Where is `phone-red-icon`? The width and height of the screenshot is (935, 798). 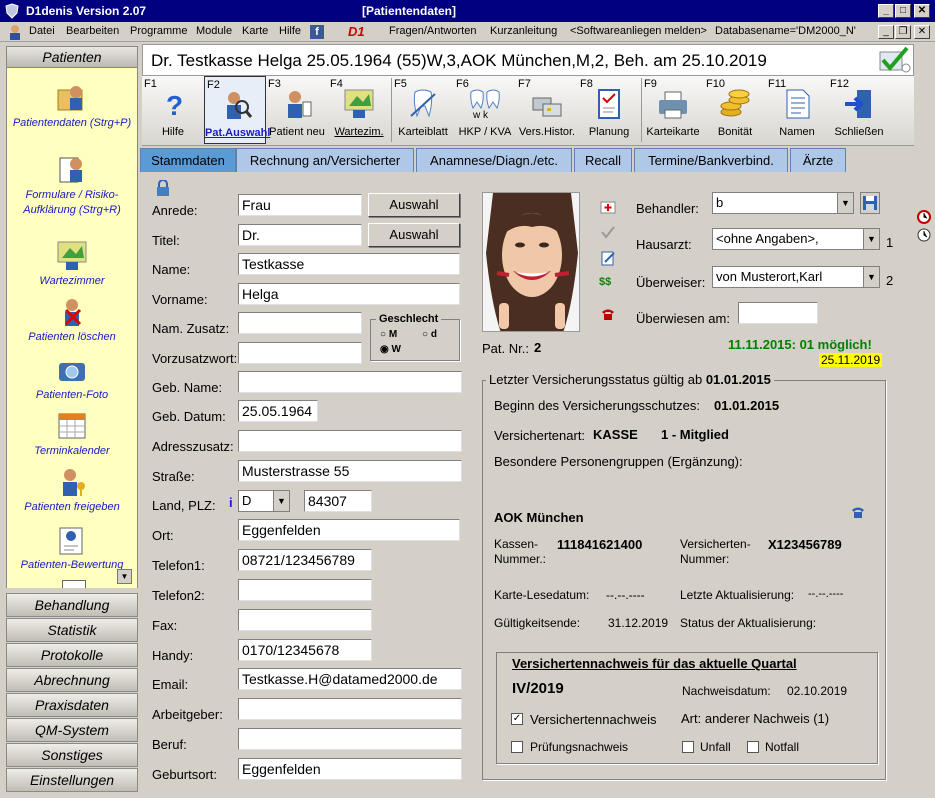
phone-red-icon is located at coordinates (608, 314).